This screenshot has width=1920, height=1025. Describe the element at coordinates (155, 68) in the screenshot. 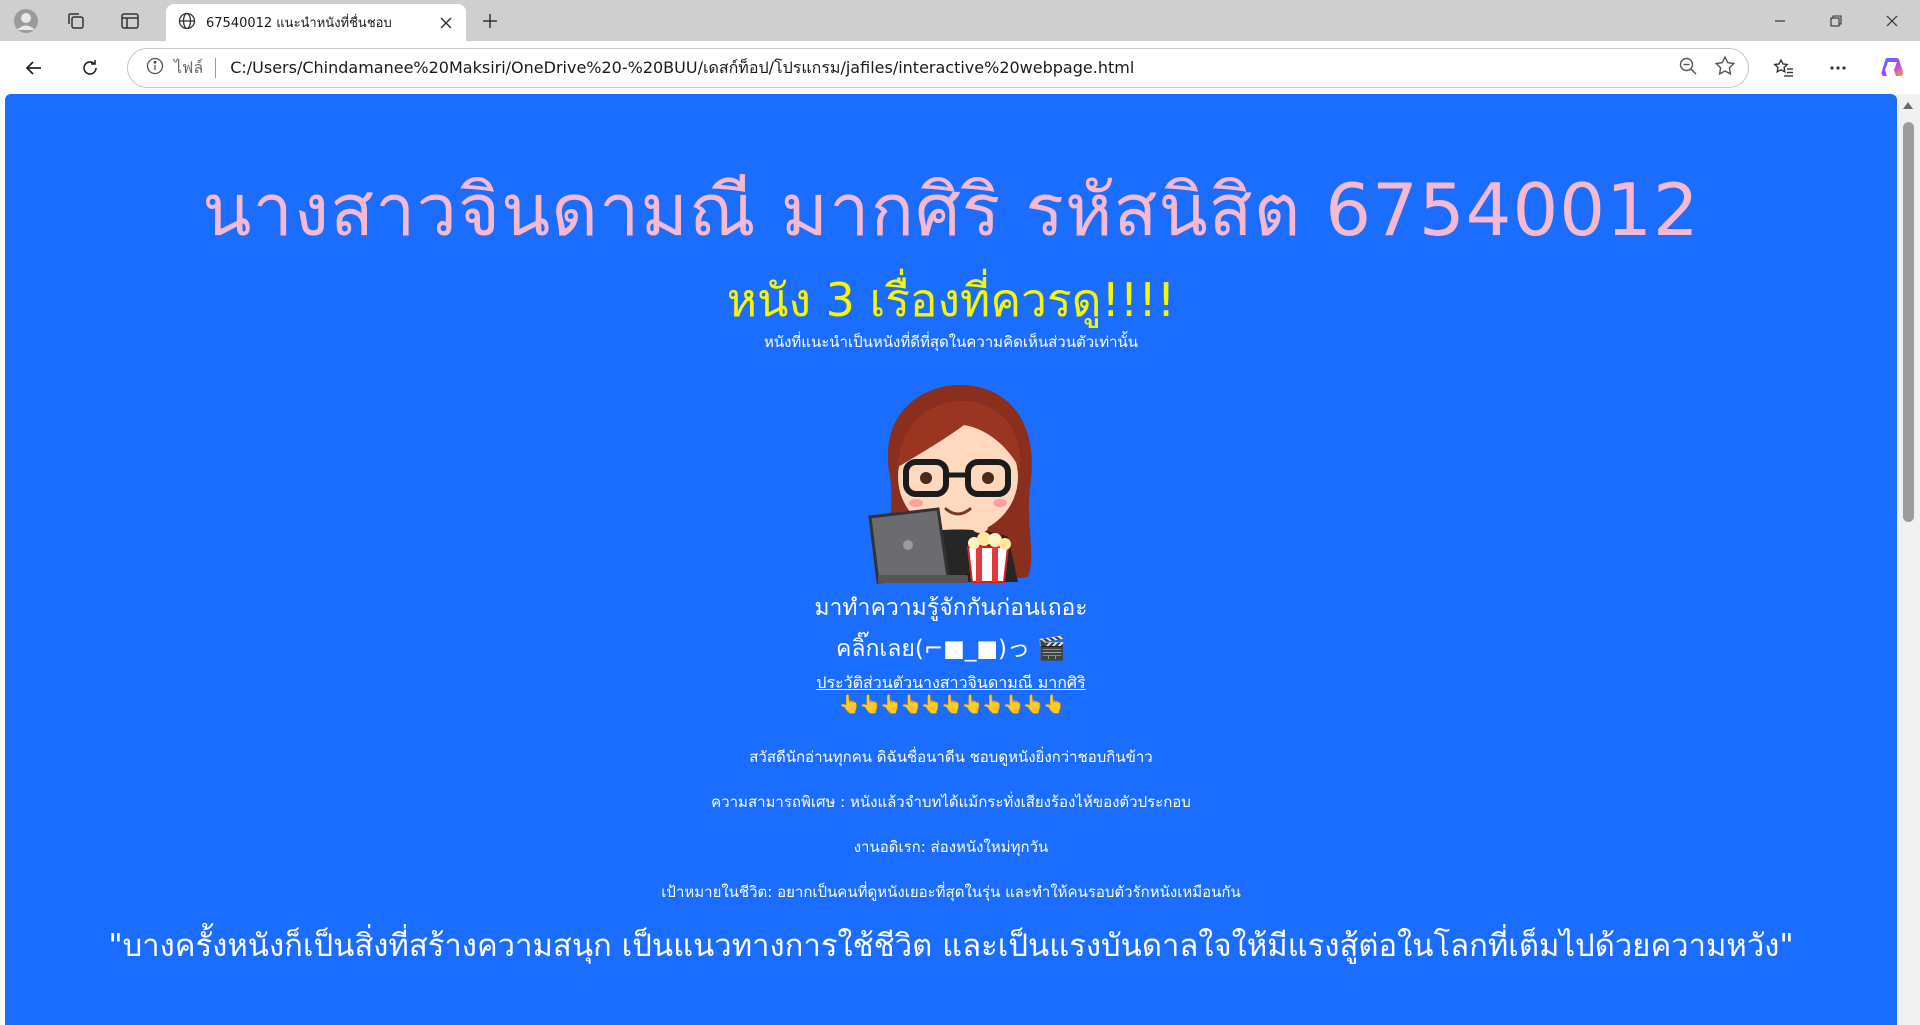

I see `info-icon` at that location.